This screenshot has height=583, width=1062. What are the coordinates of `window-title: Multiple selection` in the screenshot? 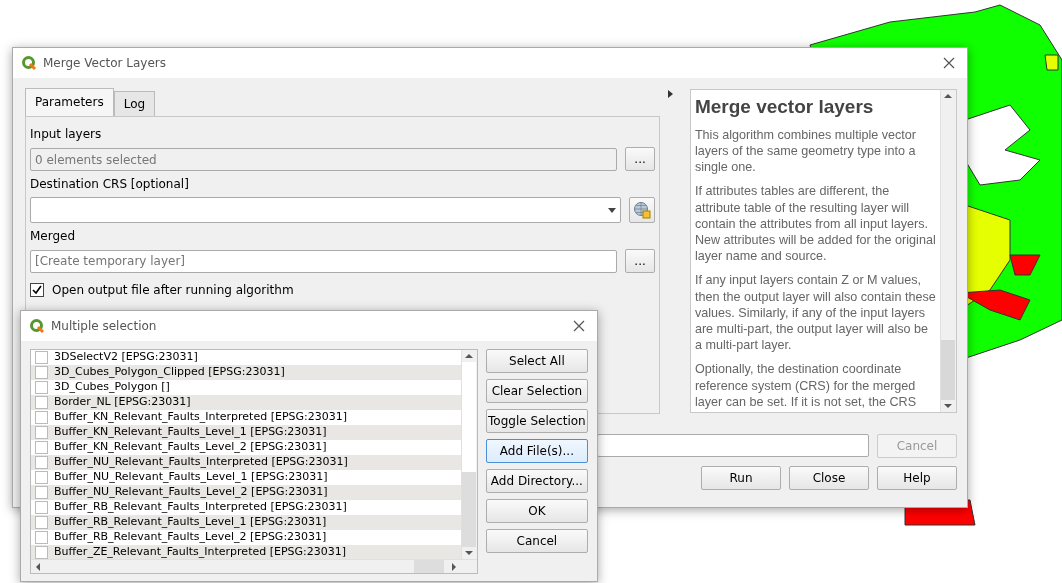 It's located at (104, 326).